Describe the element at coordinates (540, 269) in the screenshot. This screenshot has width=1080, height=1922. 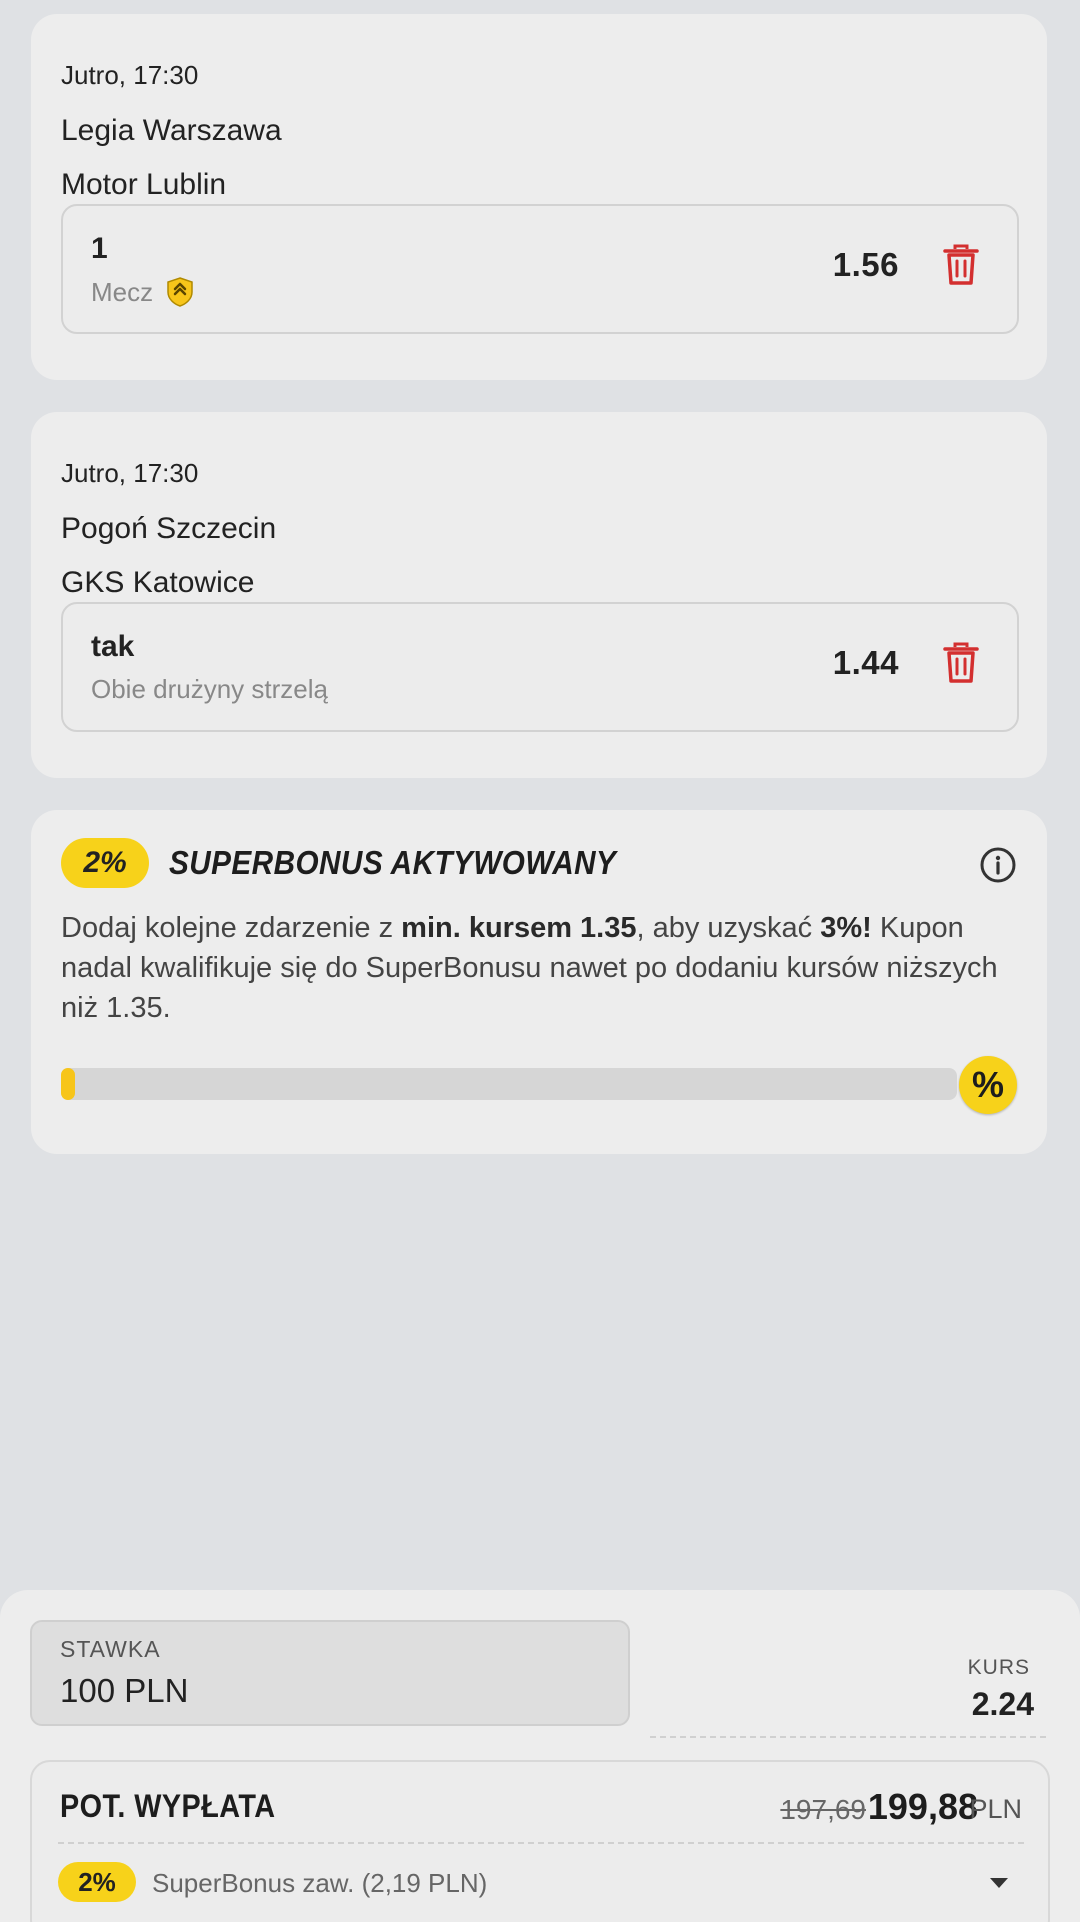
I see `selection-box: 1 Mecz 1.56` at that location.